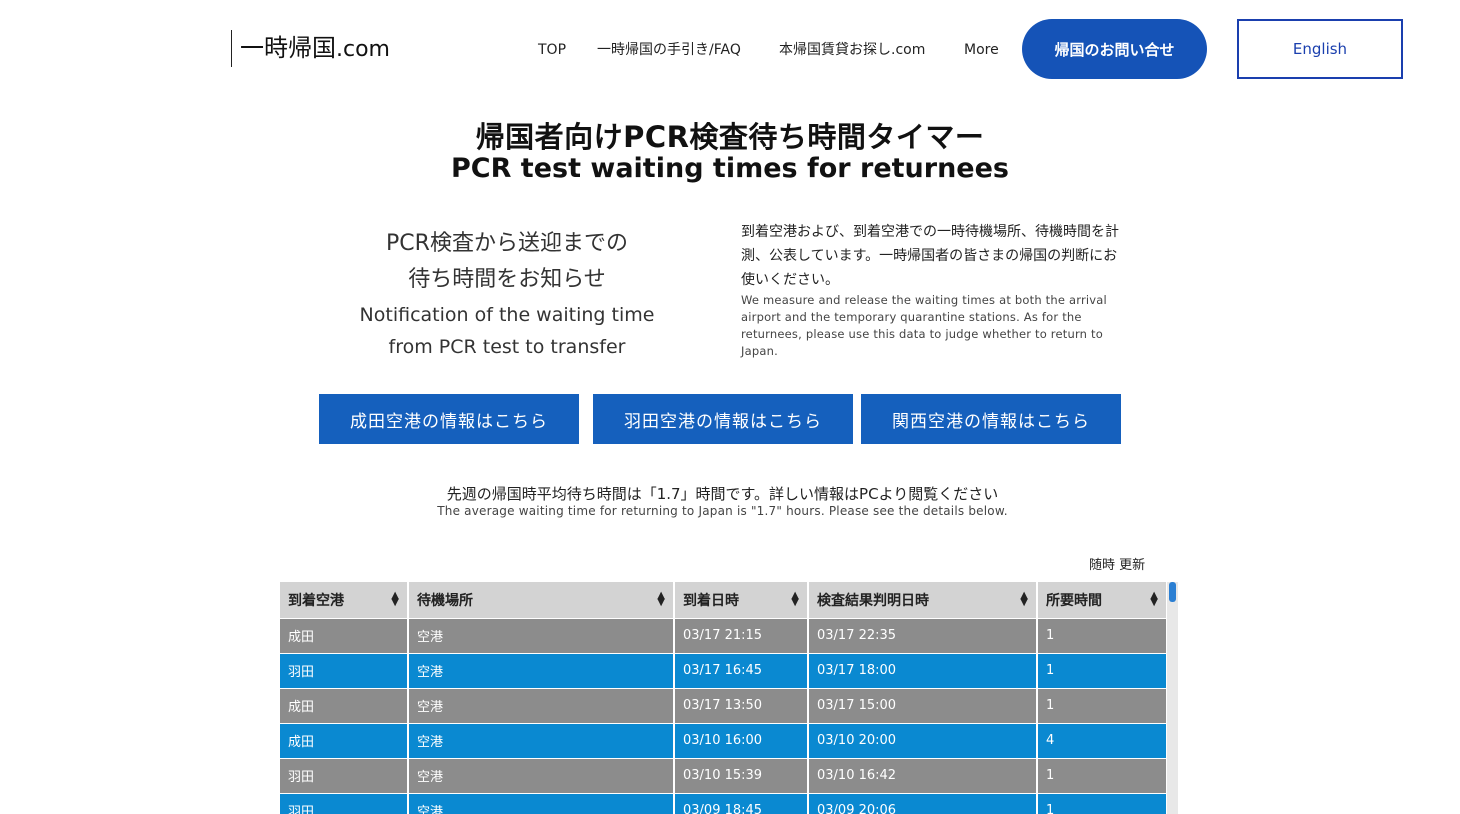  I want to click on site-logo: 一時帰国 .com, so click(310, 48).